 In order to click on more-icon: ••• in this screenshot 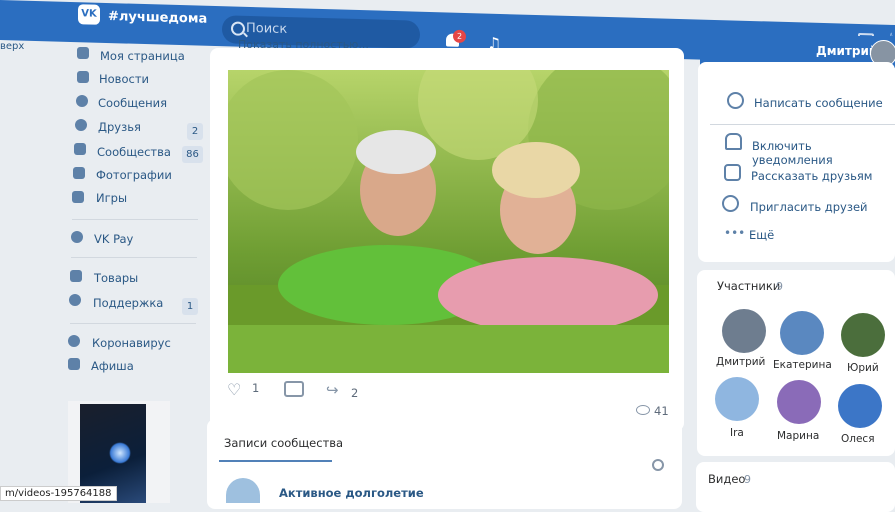, I will do `click(735, 233)`.